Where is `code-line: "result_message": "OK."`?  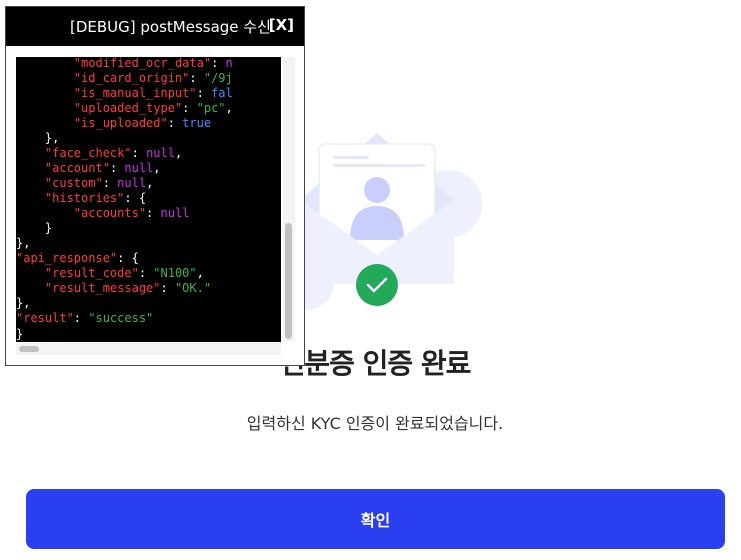
code-line: "result_message": "OK." is located at coordinates (124, 288).